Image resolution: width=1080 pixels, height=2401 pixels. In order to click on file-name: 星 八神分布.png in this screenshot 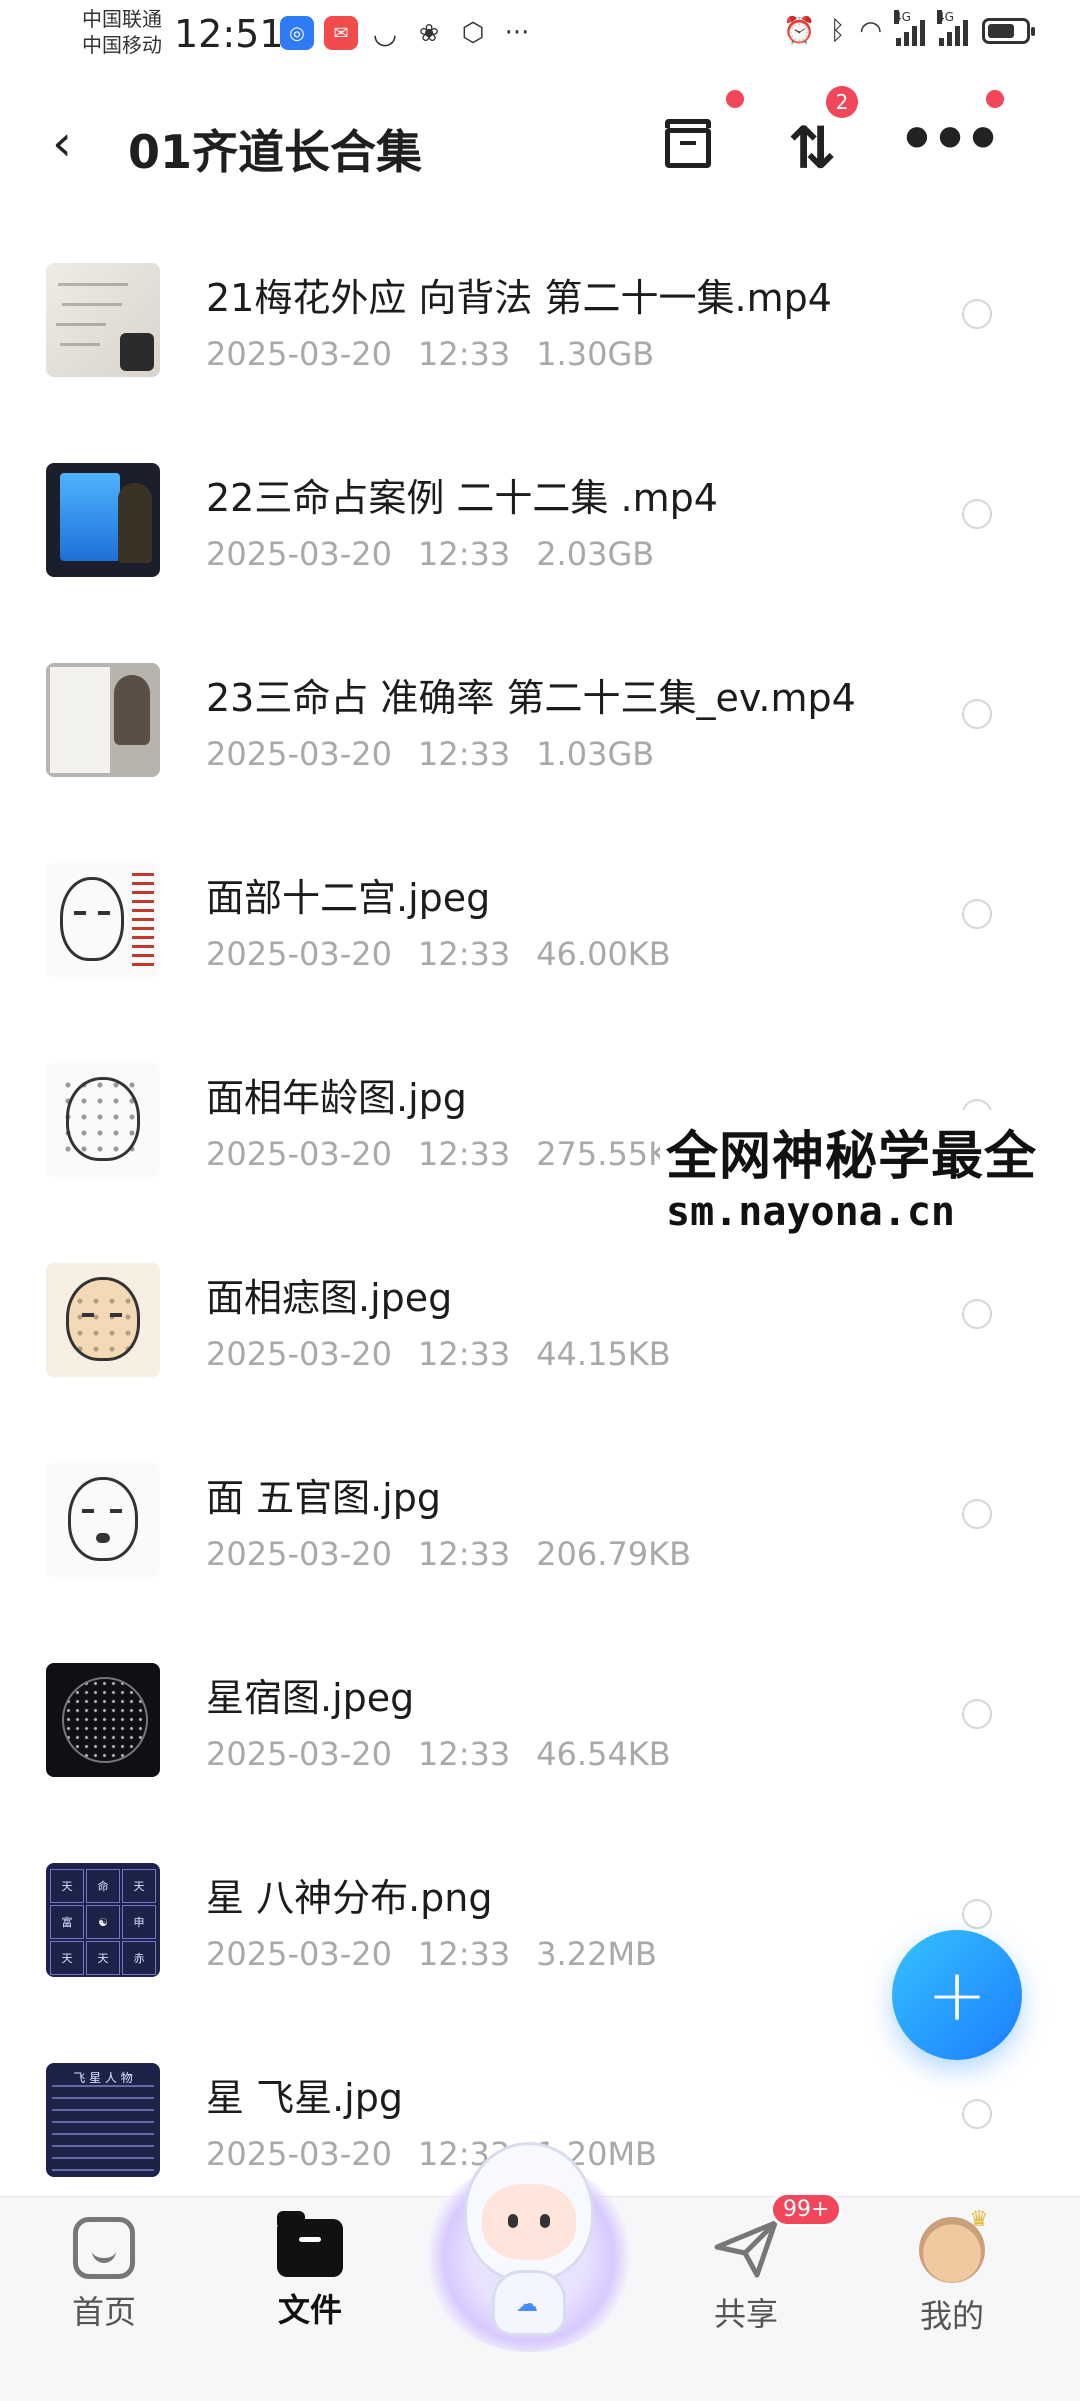, I will do `click(349, 1898)`.